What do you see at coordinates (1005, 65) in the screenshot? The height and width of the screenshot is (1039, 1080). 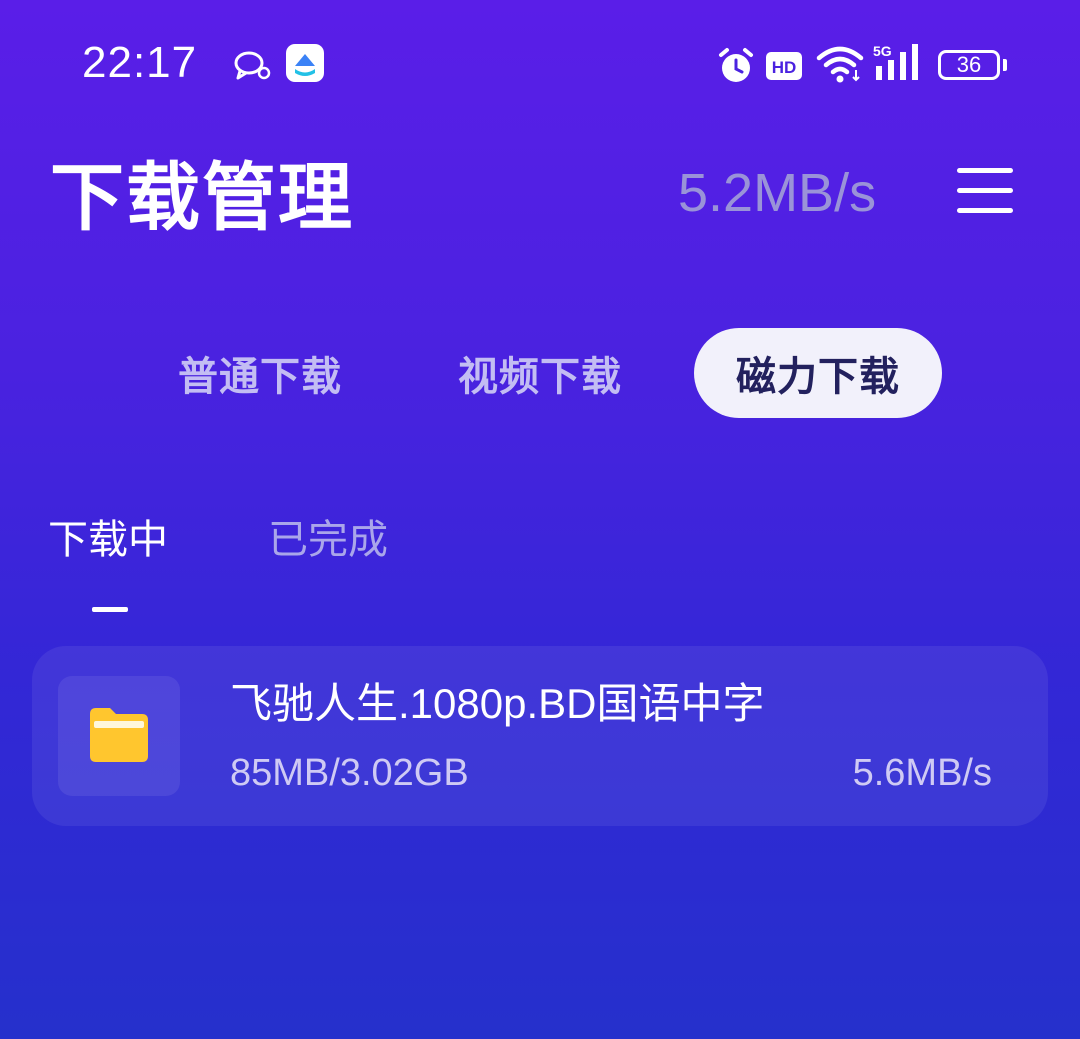 I see `battery-tip` at bounding box center [1005, 65].